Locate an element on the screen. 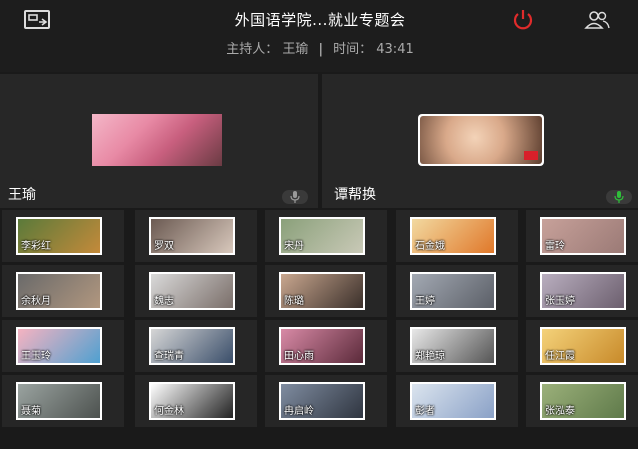 This screenshot has height=449, width=638. flag-icon is located at coordinates (531, 155).